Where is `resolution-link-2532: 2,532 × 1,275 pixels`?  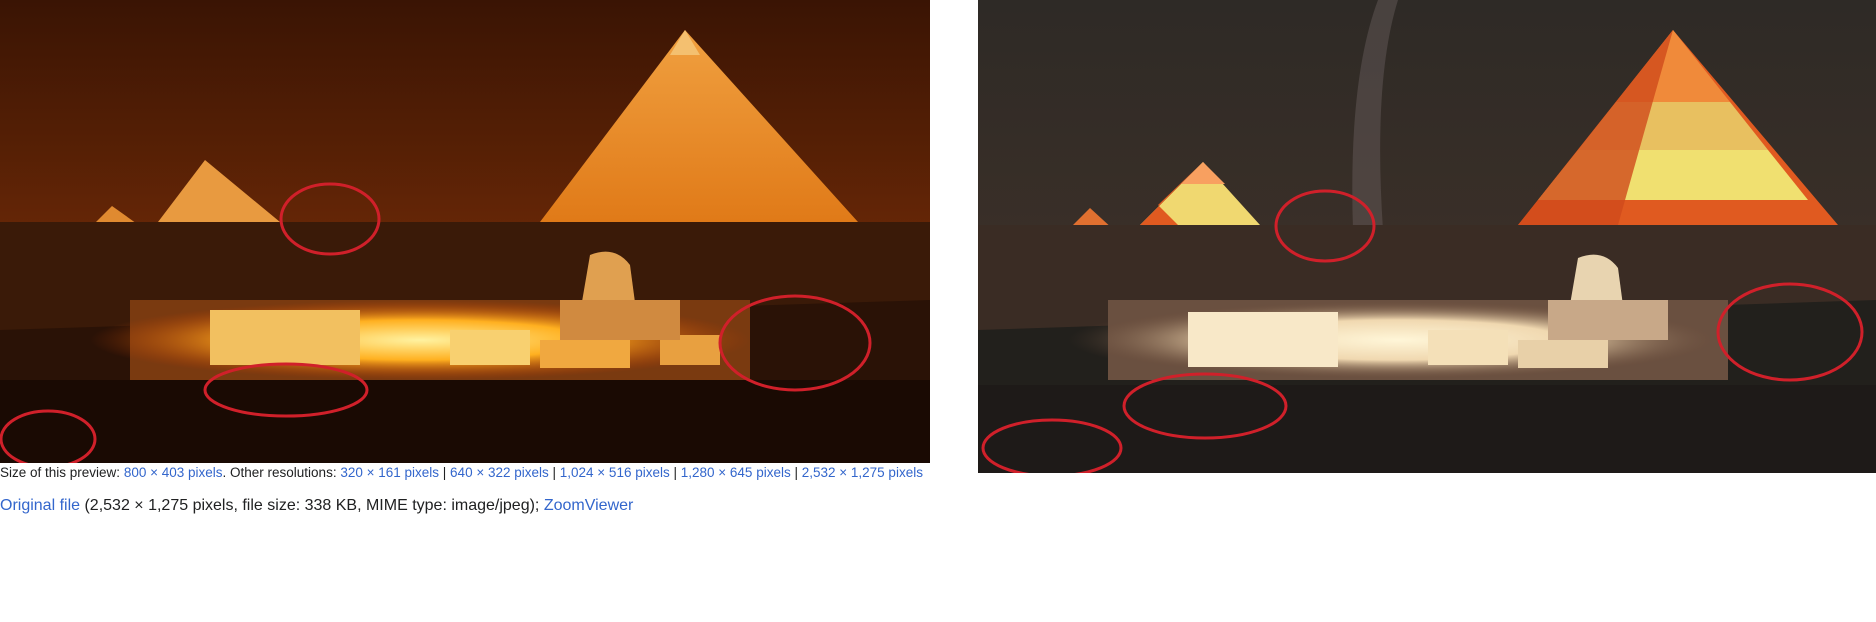
resolution-link-2532: 2,532 × 1,275 pixels is located at coordinates (862, 472).